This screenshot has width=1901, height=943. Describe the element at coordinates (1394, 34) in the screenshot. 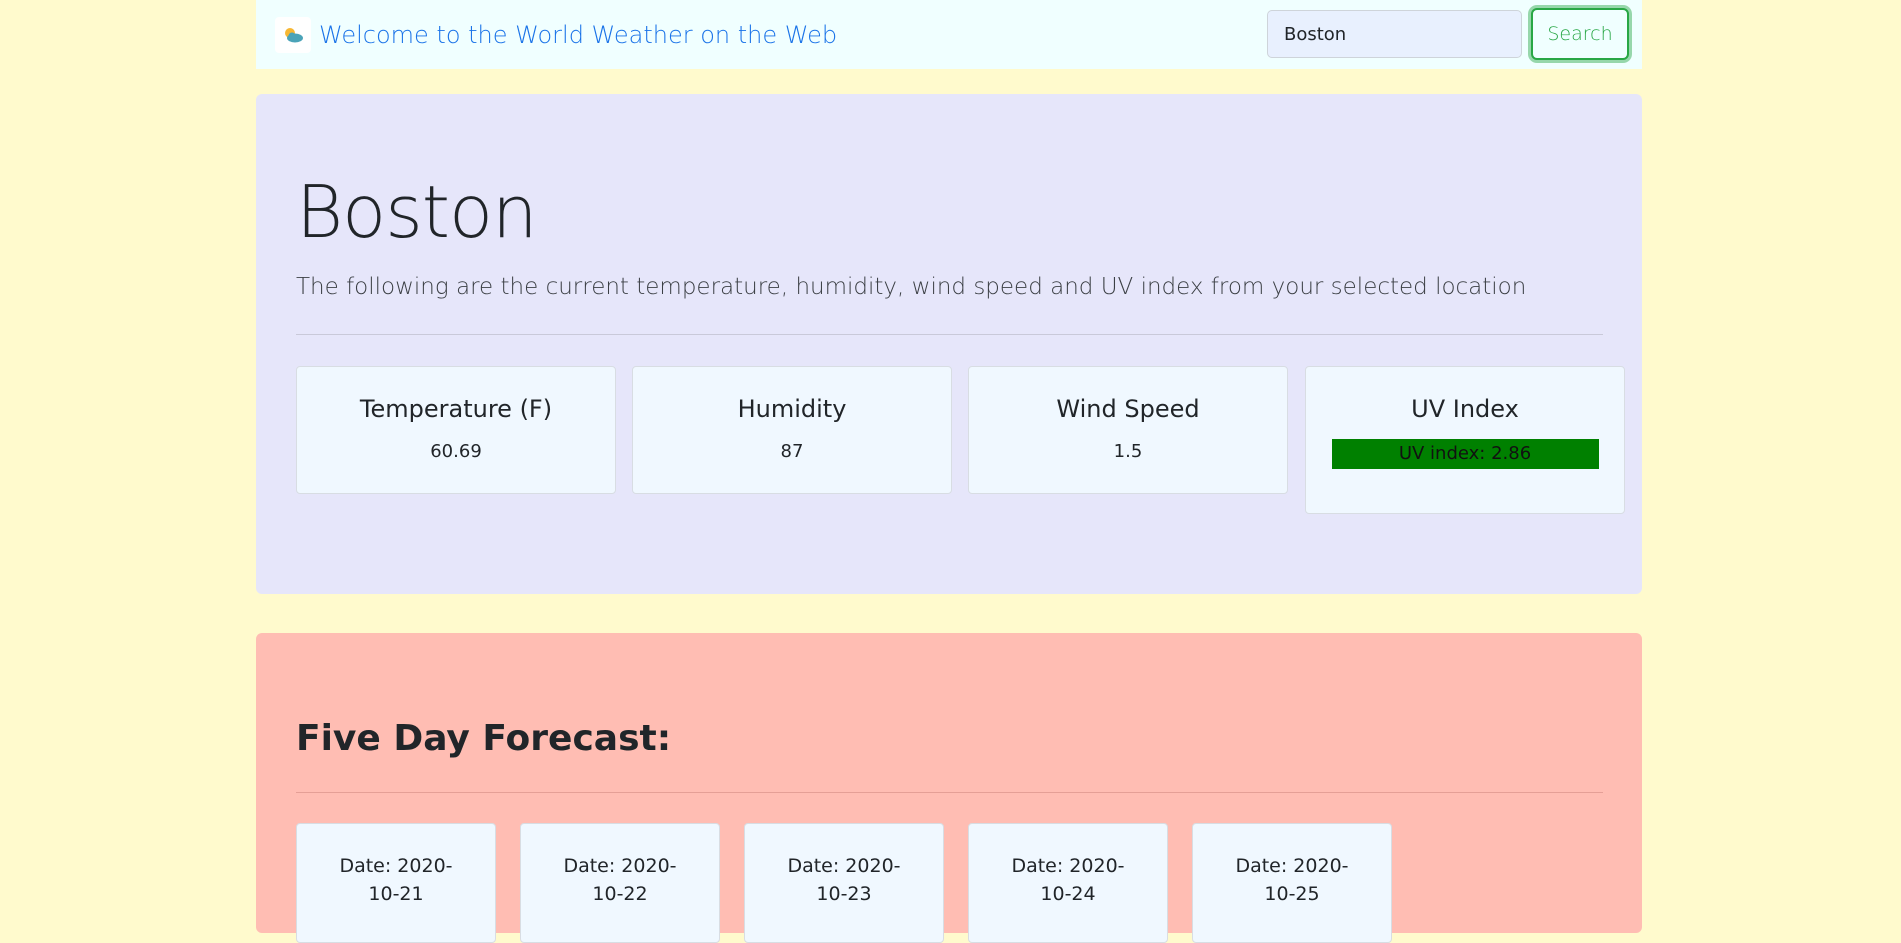

I see `city-search-input` at that location.